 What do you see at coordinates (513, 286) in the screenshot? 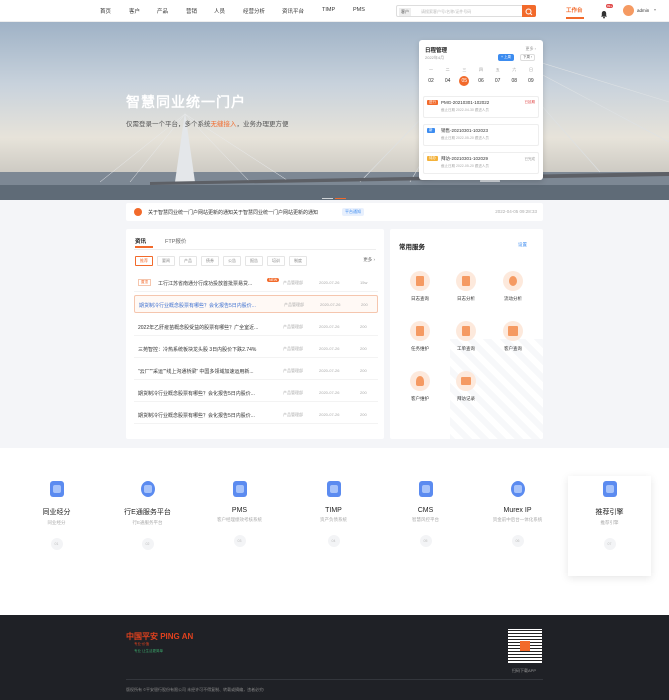
I see `service-flow-analysis: 流动分析` at bounding box center [513, 286].